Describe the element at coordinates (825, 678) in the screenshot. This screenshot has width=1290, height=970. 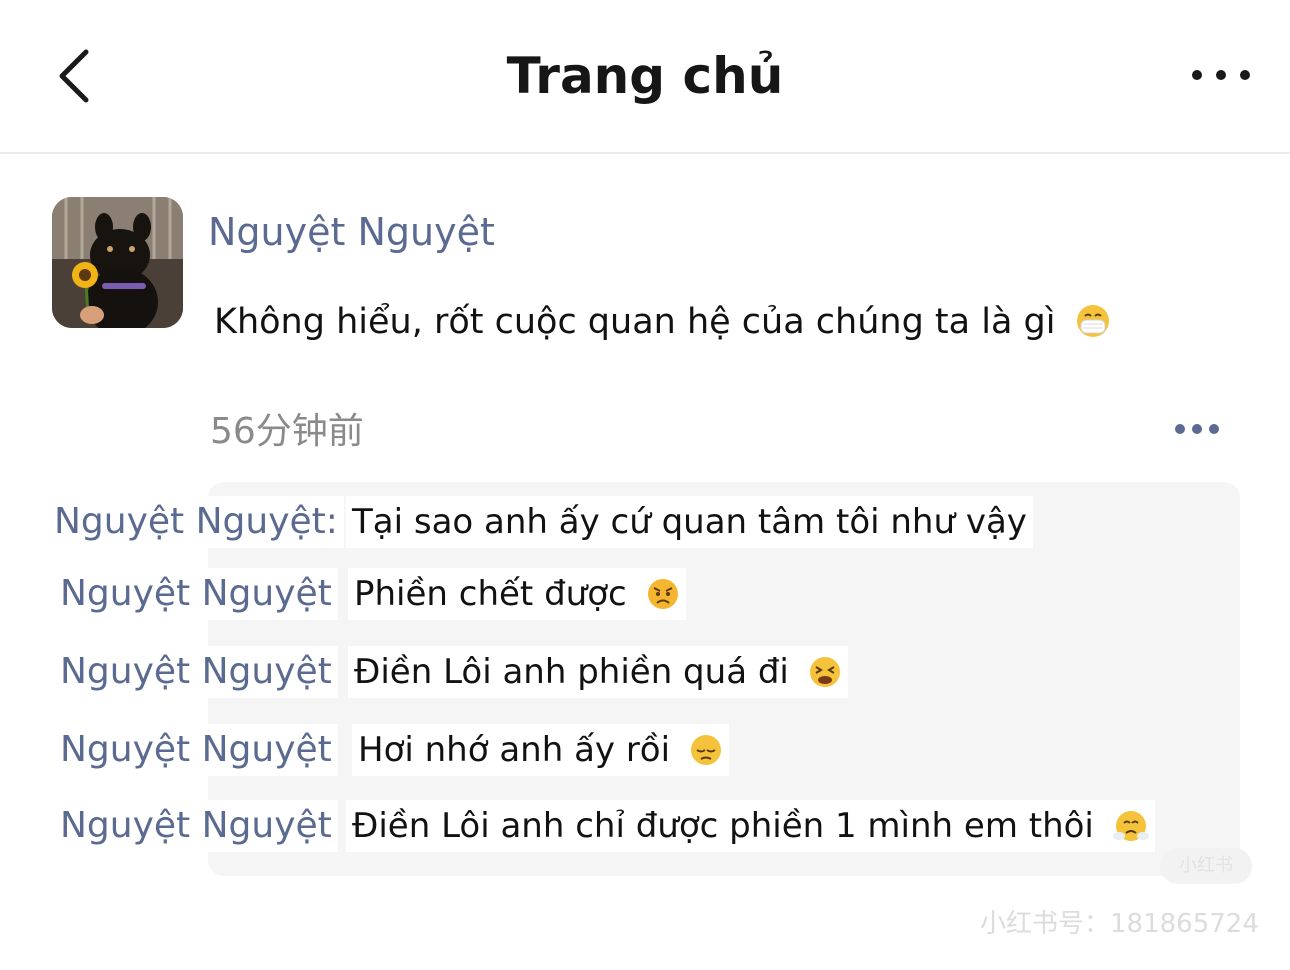
I see `tired-face-emoji` at that location.